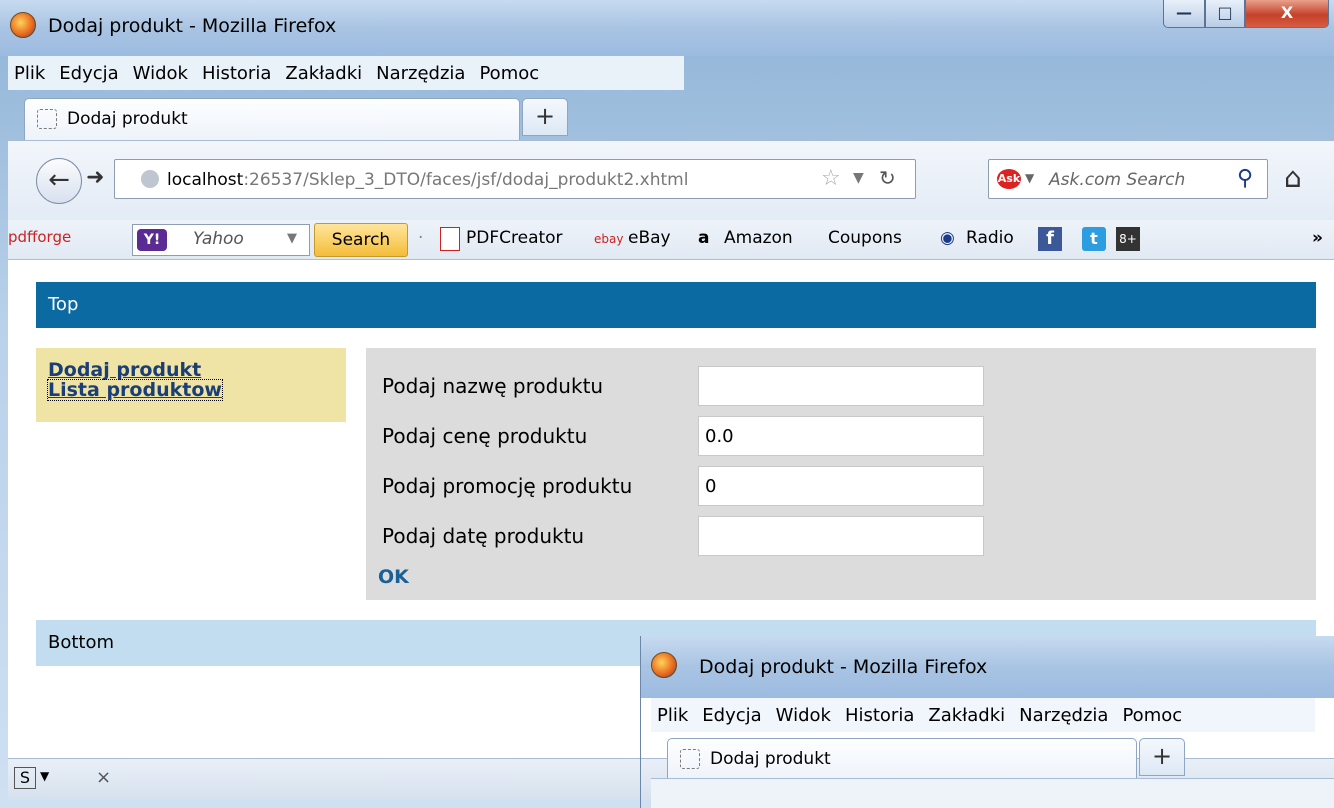 The image size is (1334, 808). Describe the element at coordinates (103, 777) in the screenshot. I see `close-addon-bar-icon: ×` at that location.